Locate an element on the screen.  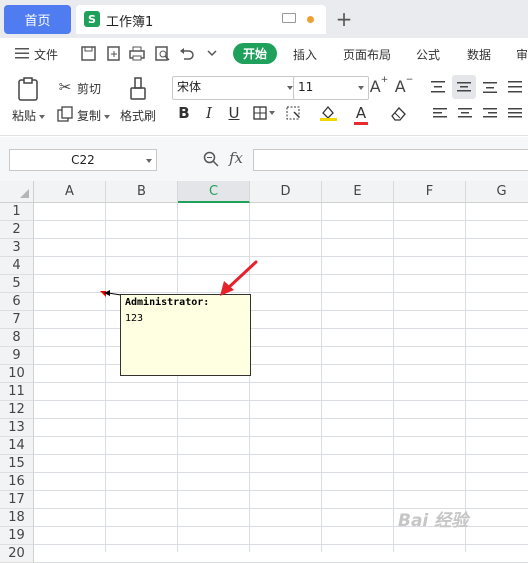
column-header: B is located at coordinates (142, 192).